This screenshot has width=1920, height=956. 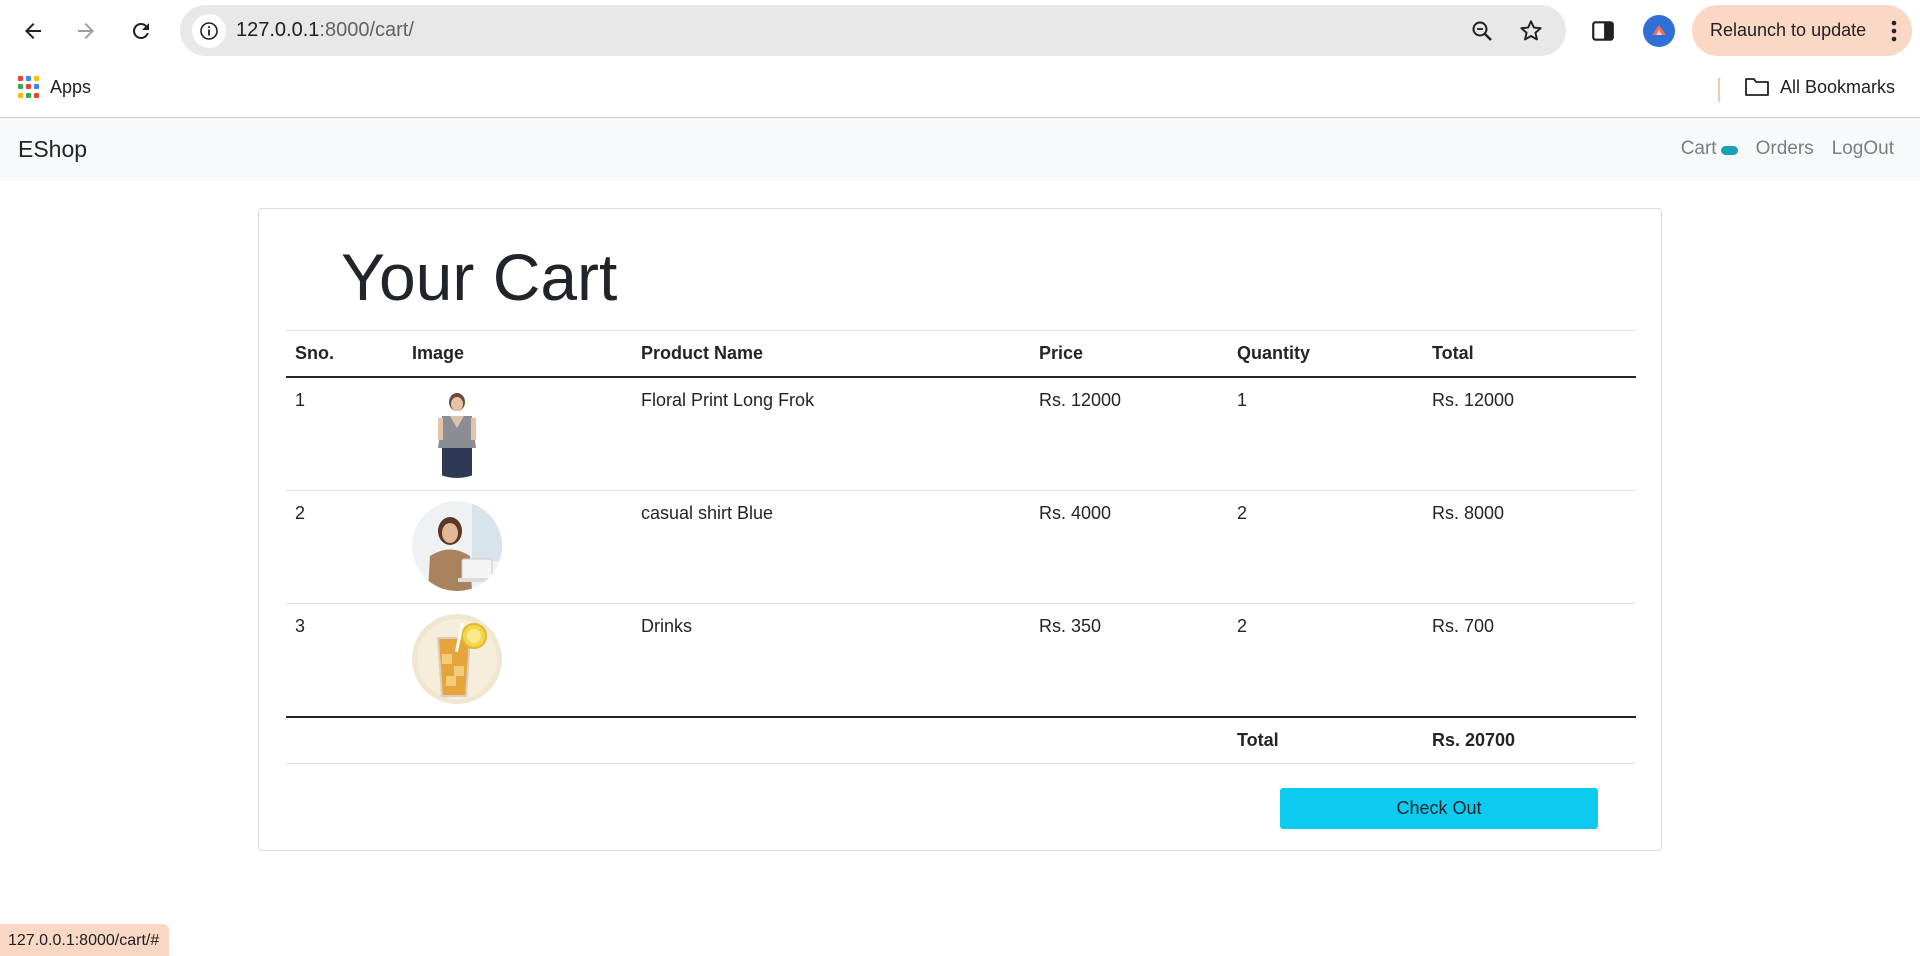 I want to click on relaunch-label: Relaunch to update, so click(x=1788, y=30).